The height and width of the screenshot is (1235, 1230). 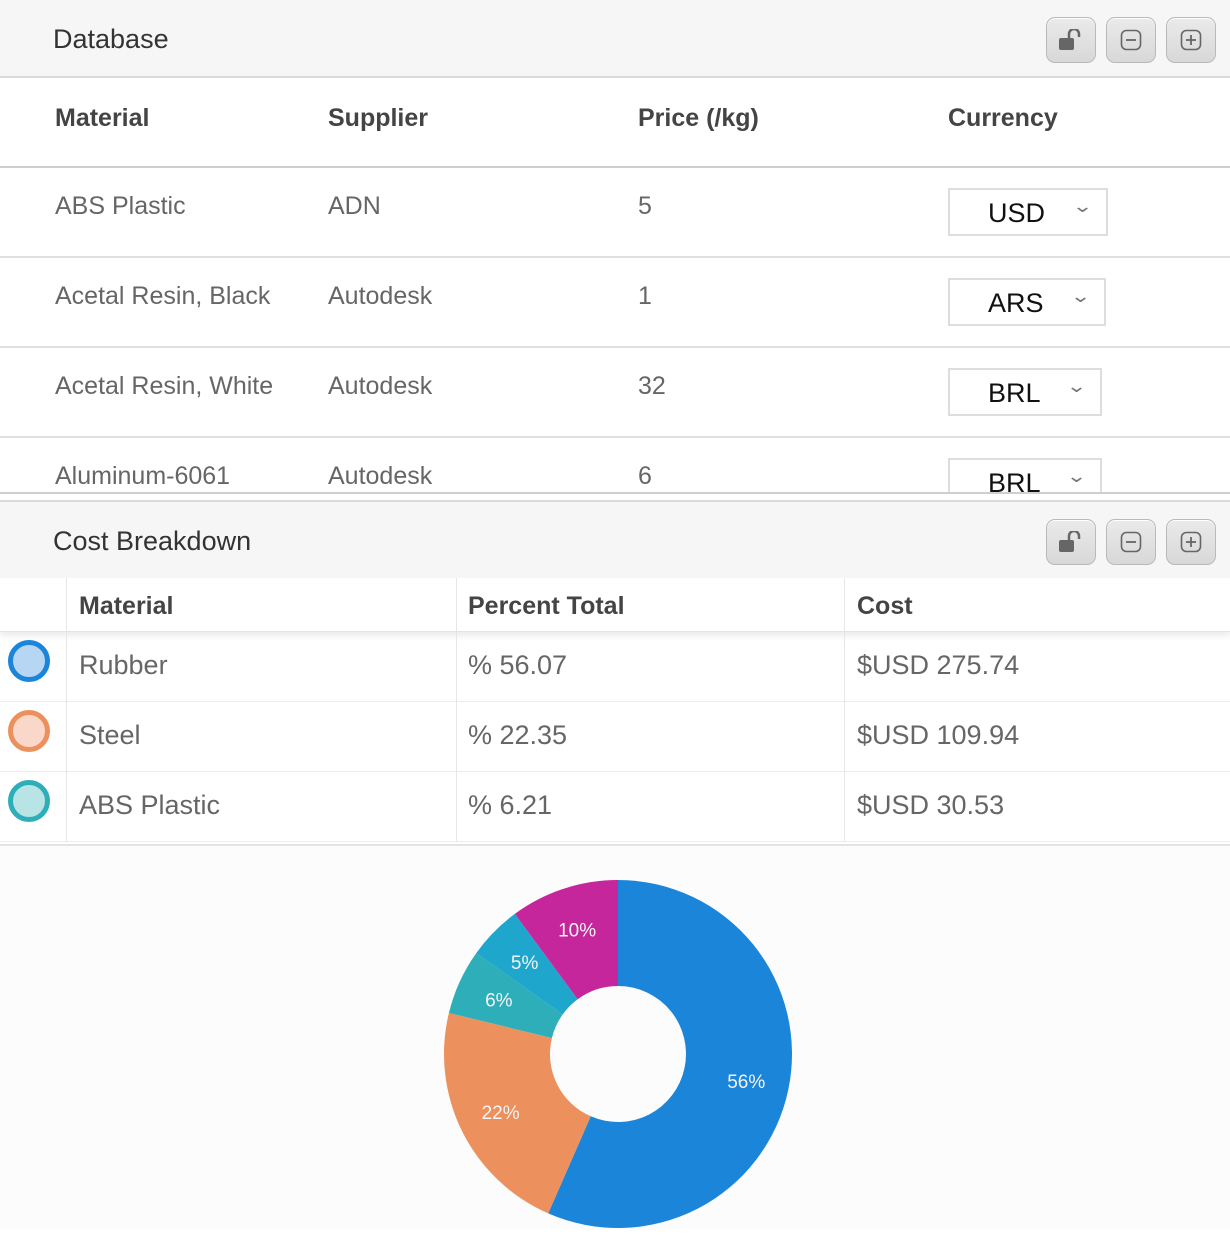 What do you see at coordinates (525, 963) in the screenshot?
I see `slice-label: 5%` at bounding box center [525, 963].